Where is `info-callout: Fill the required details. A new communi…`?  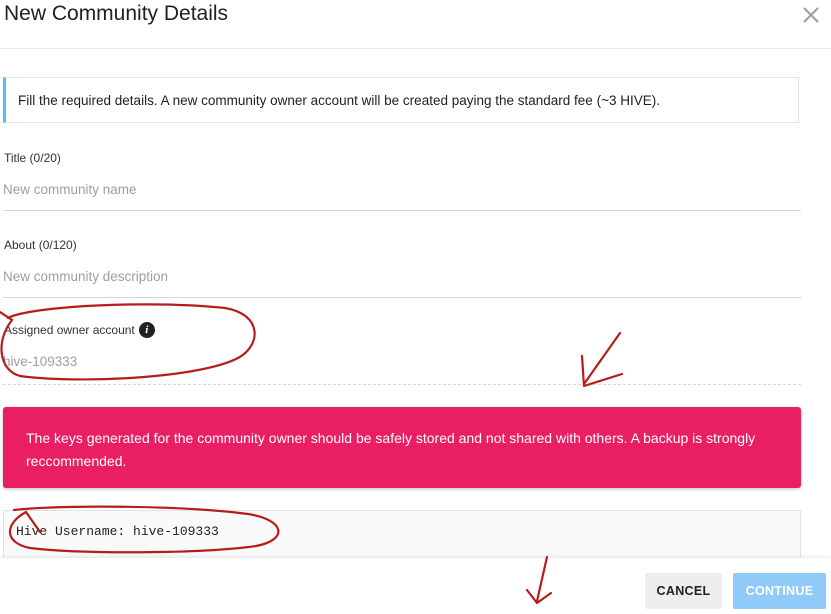
info-callout: Fill the required details. A new communi… is located at coordinates (401, 100).